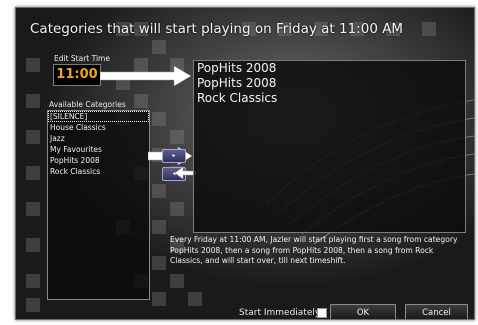 Image resolution: width=478 pixels, height=325 pixels. Describe the element at coordinates (146, 76) in the screenshot. I see `white-right-arrow-icon` at that location.